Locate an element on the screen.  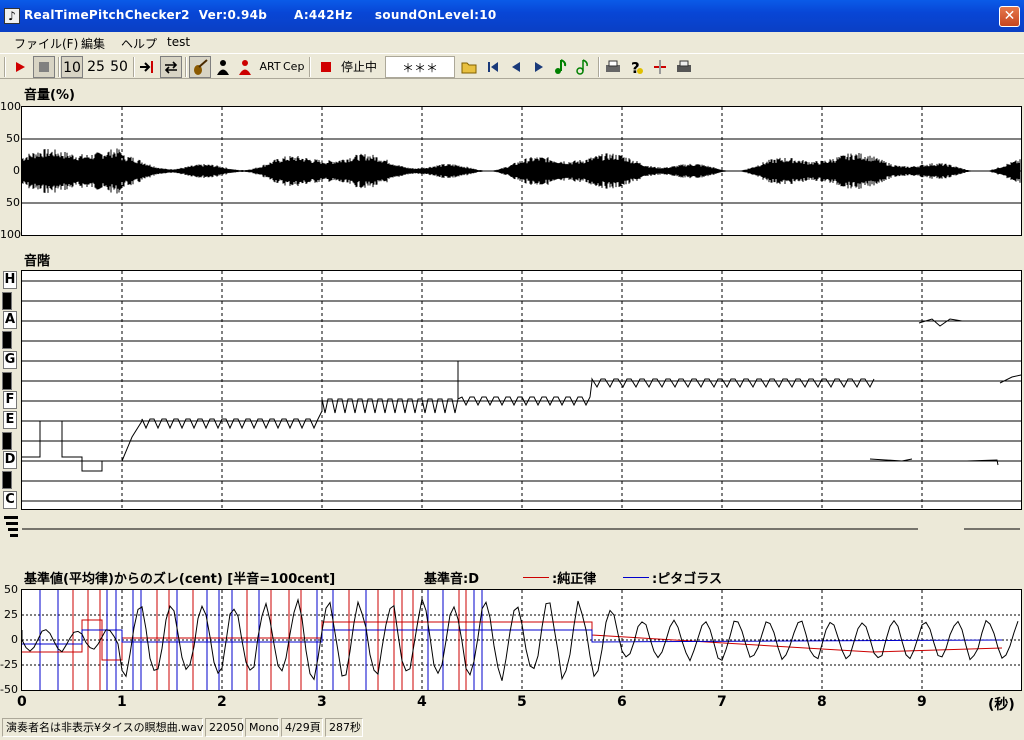
zoom-50-button: 50 is located at coordinates (119, 67).